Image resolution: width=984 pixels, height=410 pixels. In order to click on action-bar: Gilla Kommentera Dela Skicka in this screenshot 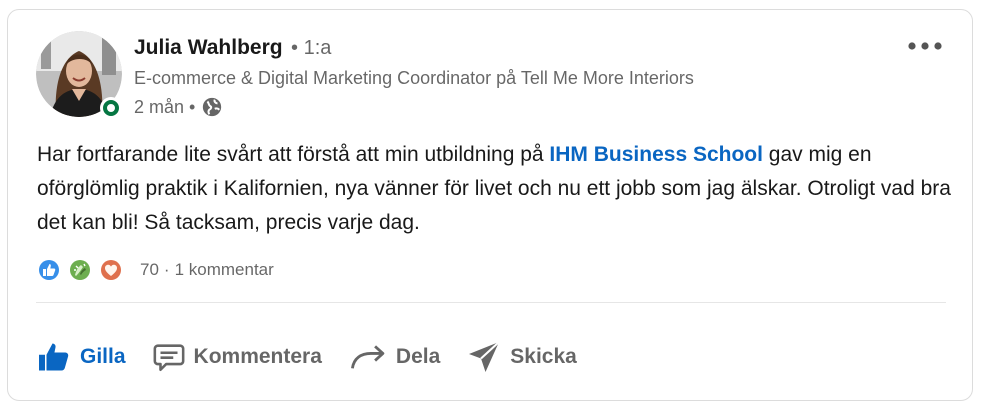, I will do `click(311, 357)`.